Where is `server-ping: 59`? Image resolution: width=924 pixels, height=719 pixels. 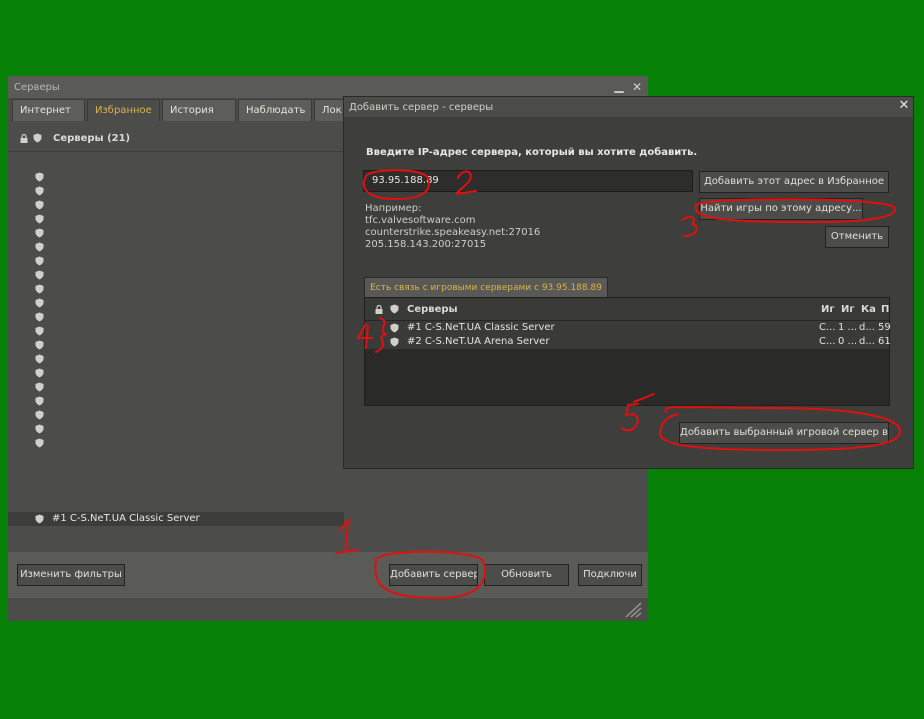
server-ping: 59 is located at coordinates (884, 327).